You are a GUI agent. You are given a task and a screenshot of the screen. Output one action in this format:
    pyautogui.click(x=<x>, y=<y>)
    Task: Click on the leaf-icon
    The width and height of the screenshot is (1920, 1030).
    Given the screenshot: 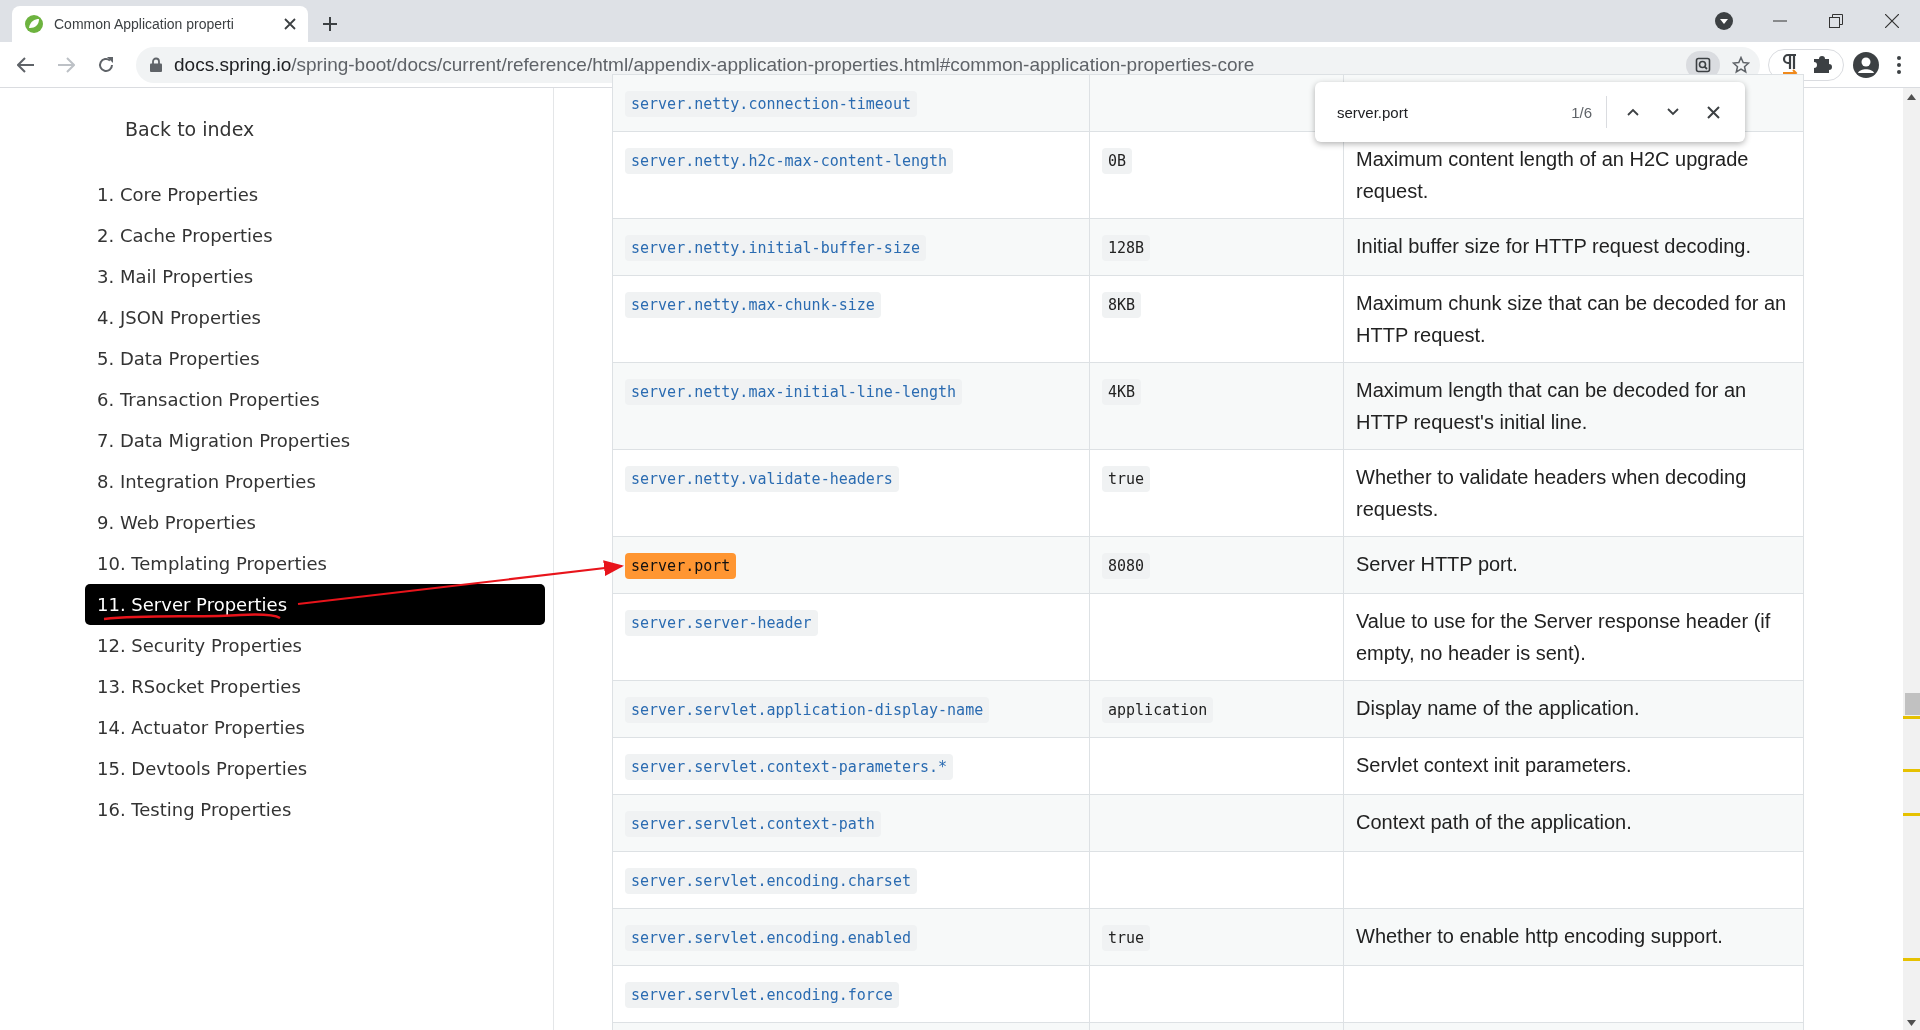 What is the action you would take?
    pyautogui.click(x=34, y=24)
    